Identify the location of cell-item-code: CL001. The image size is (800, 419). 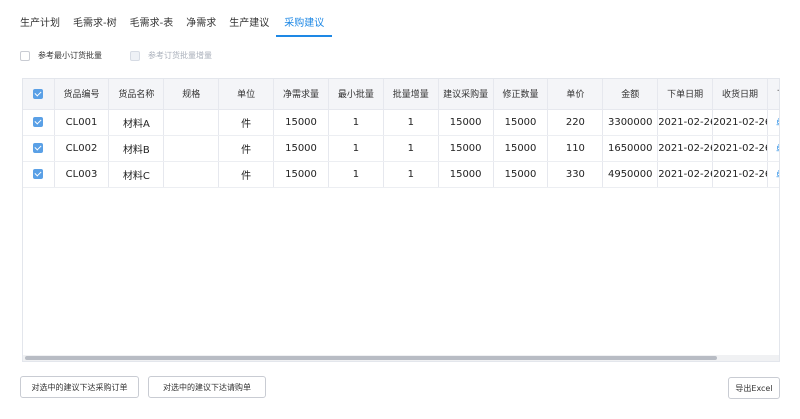
(82, 122).